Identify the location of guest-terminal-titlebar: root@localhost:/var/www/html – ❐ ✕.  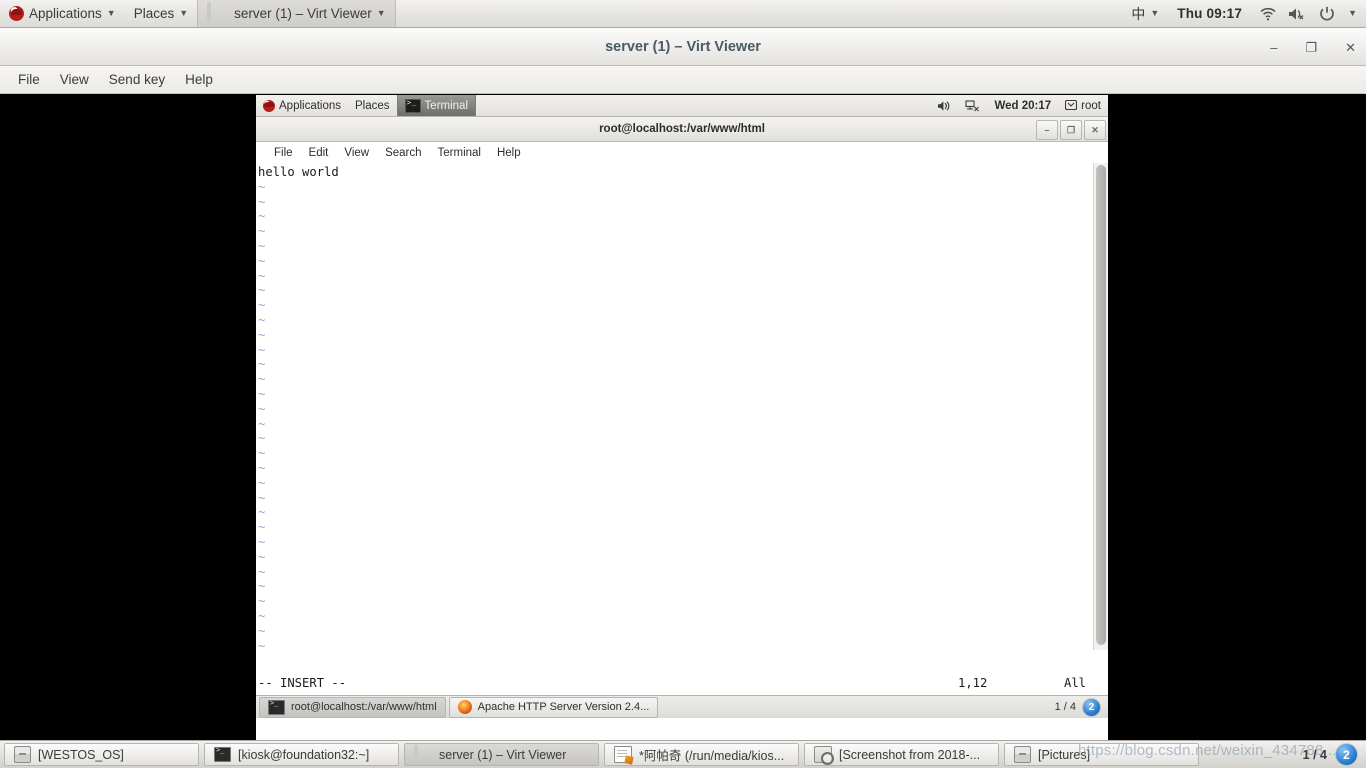
(682, 129).